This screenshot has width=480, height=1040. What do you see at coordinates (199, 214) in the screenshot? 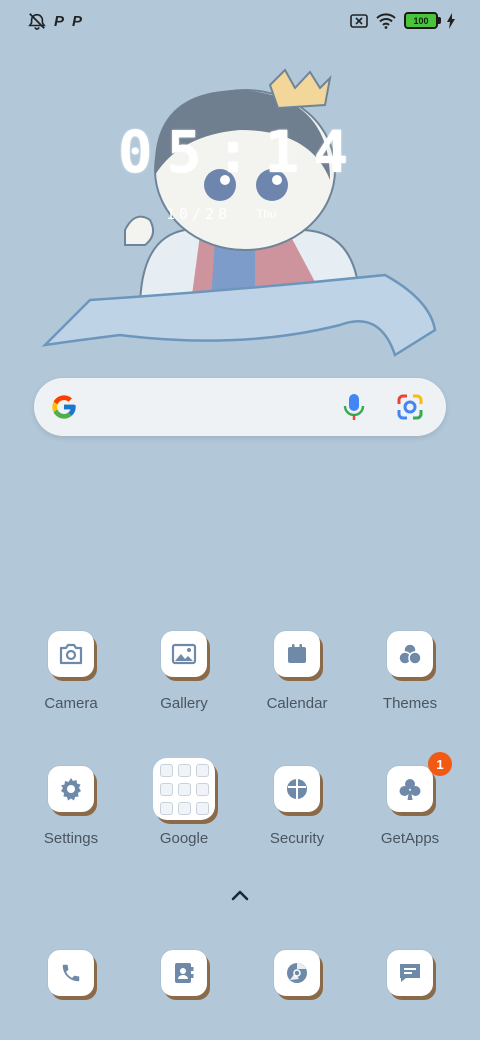
I see `clock-date: 10/28` at bounding box center [199, 214].